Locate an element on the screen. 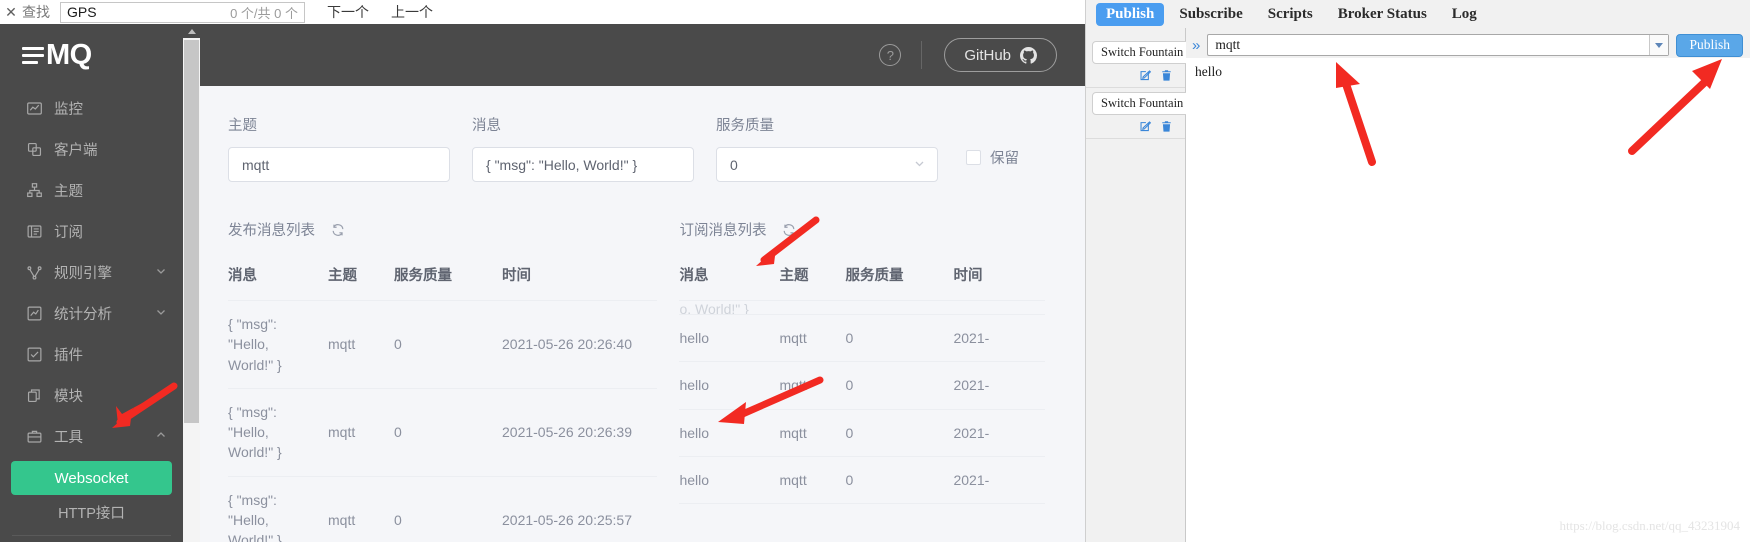 This screenshot has width=1750, height=542. sidebar-item-plugins: 插件 is located at coordinates (91, 354).